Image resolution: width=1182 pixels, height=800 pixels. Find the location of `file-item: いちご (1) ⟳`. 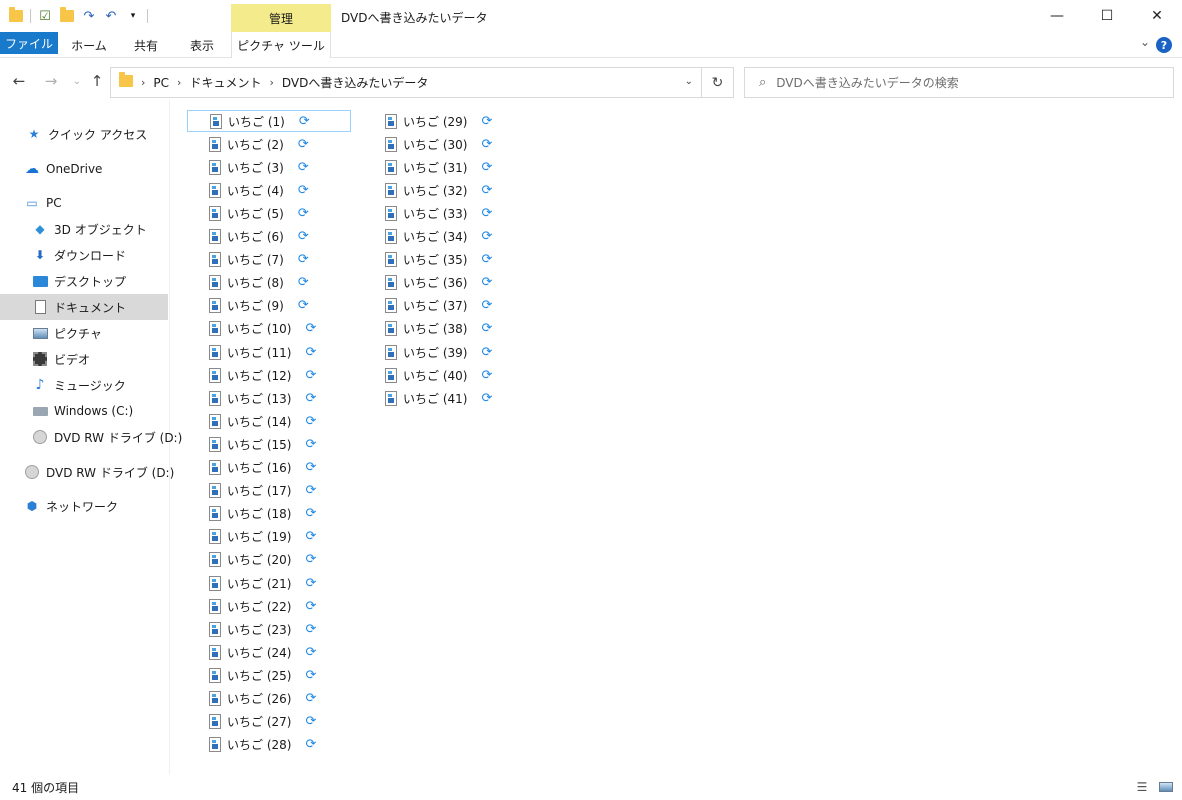

file-item: いちご (1) ⟳ is located at coordinates (269, 121).